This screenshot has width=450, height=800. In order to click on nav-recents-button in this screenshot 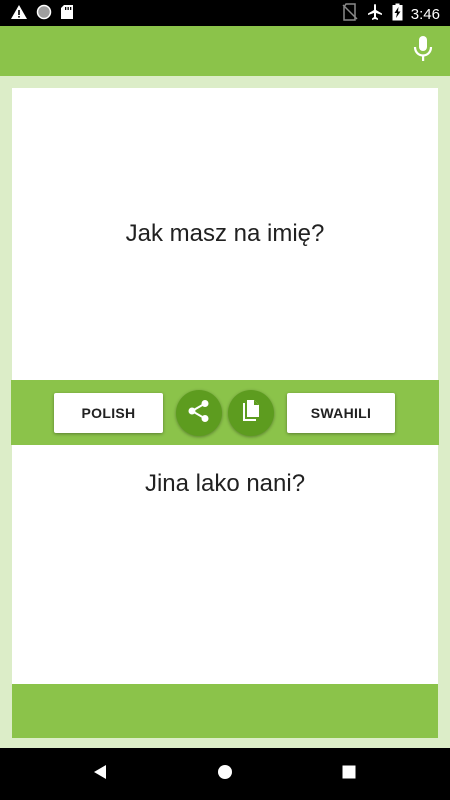, I will do `click(349, 774)`.